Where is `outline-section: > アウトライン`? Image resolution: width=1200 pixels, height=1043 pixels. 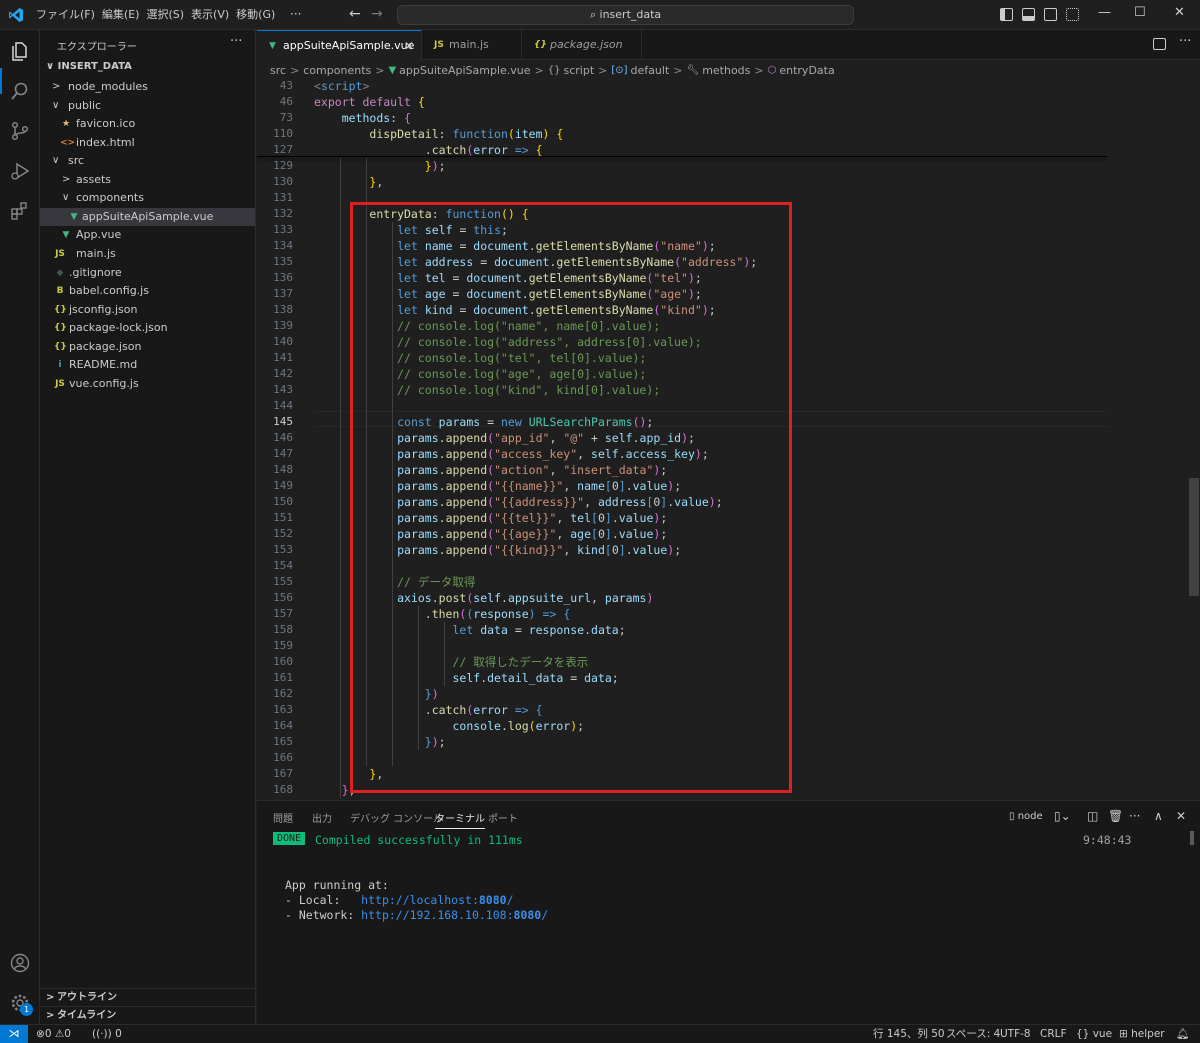 outline-section: > アウトライン is located at coordinates (147, 997).